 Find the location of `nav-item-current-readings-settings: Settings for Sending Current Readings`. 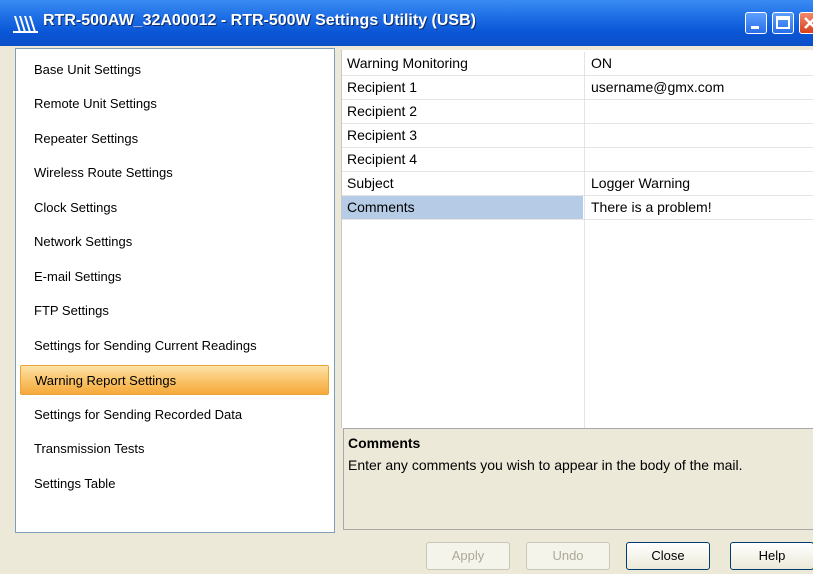

nav-item-current-readings-settings: Settings for Sending Current Readings is located at coordinates (174, 346).